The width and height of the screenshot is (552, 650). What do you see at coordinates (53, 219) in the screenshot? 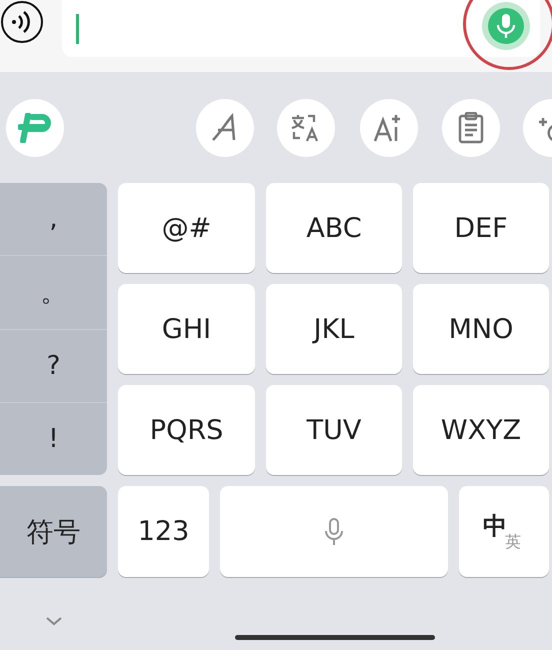
I see `punctuation-key: ,` at bounding box center [53, 219].